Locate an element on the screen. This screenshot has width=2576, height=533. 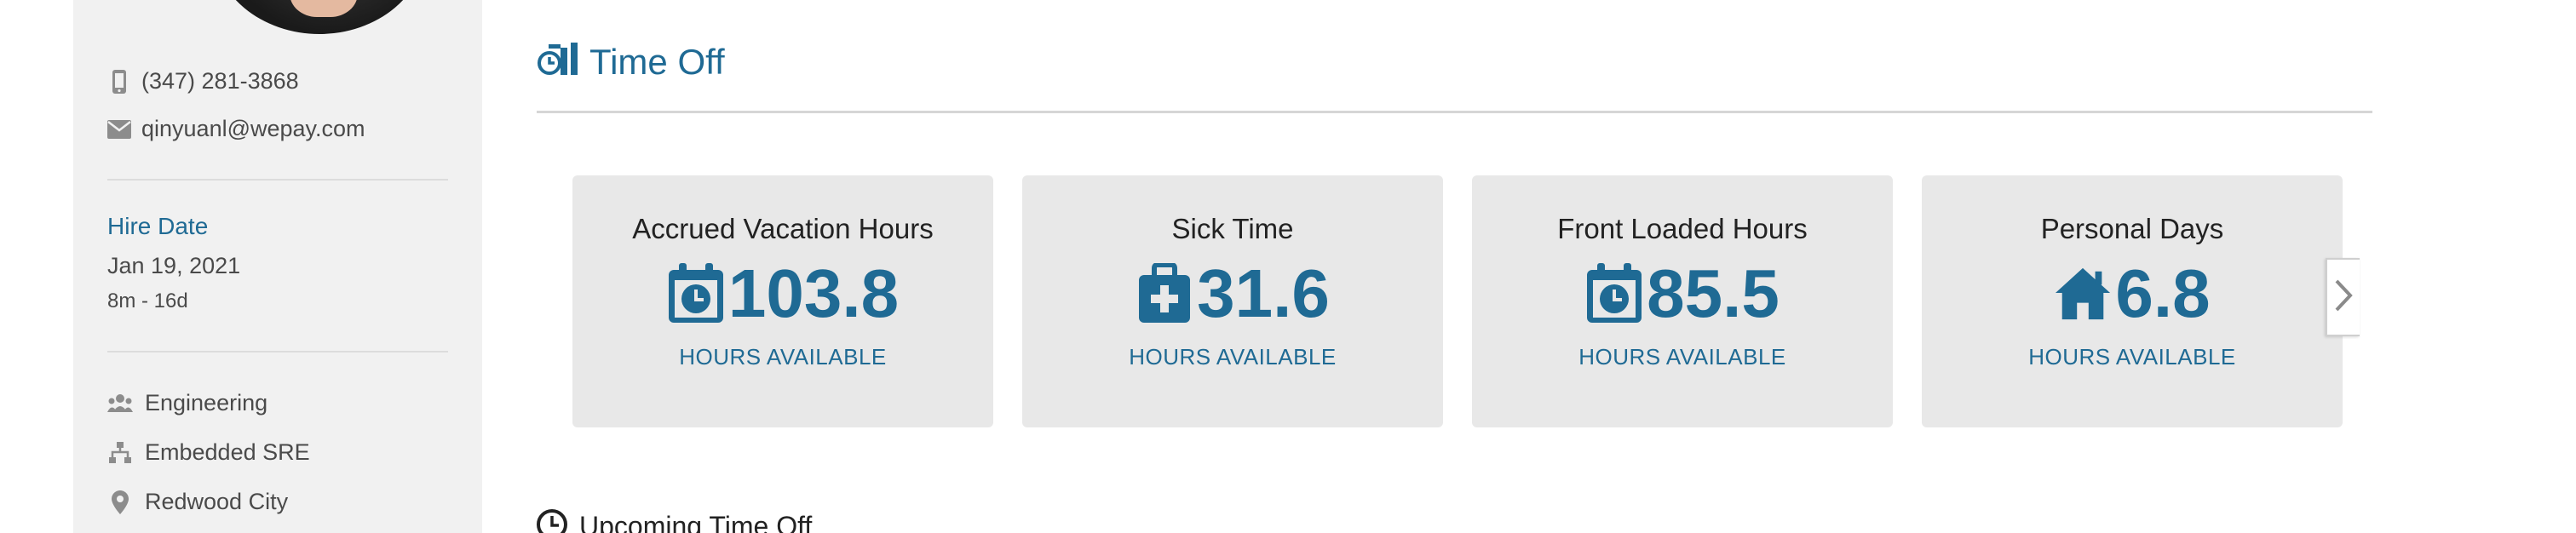
tenure: 8m - 16d is located at coordinates (148, 300).